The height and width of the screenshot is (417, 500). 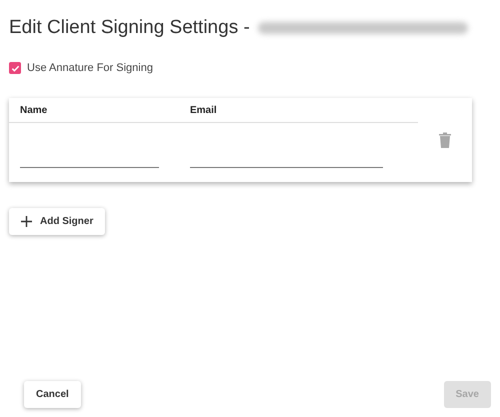 I want to click on column-header: Name, so click(x=33, y=110).